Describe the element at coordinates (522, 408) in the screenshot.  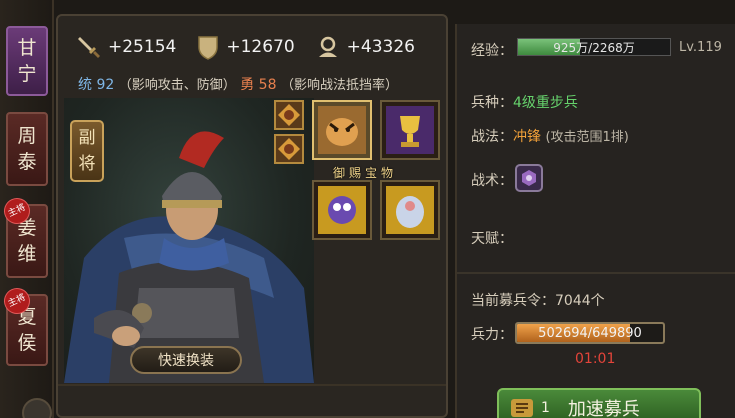
I see `recruit-token-icon` at that location.